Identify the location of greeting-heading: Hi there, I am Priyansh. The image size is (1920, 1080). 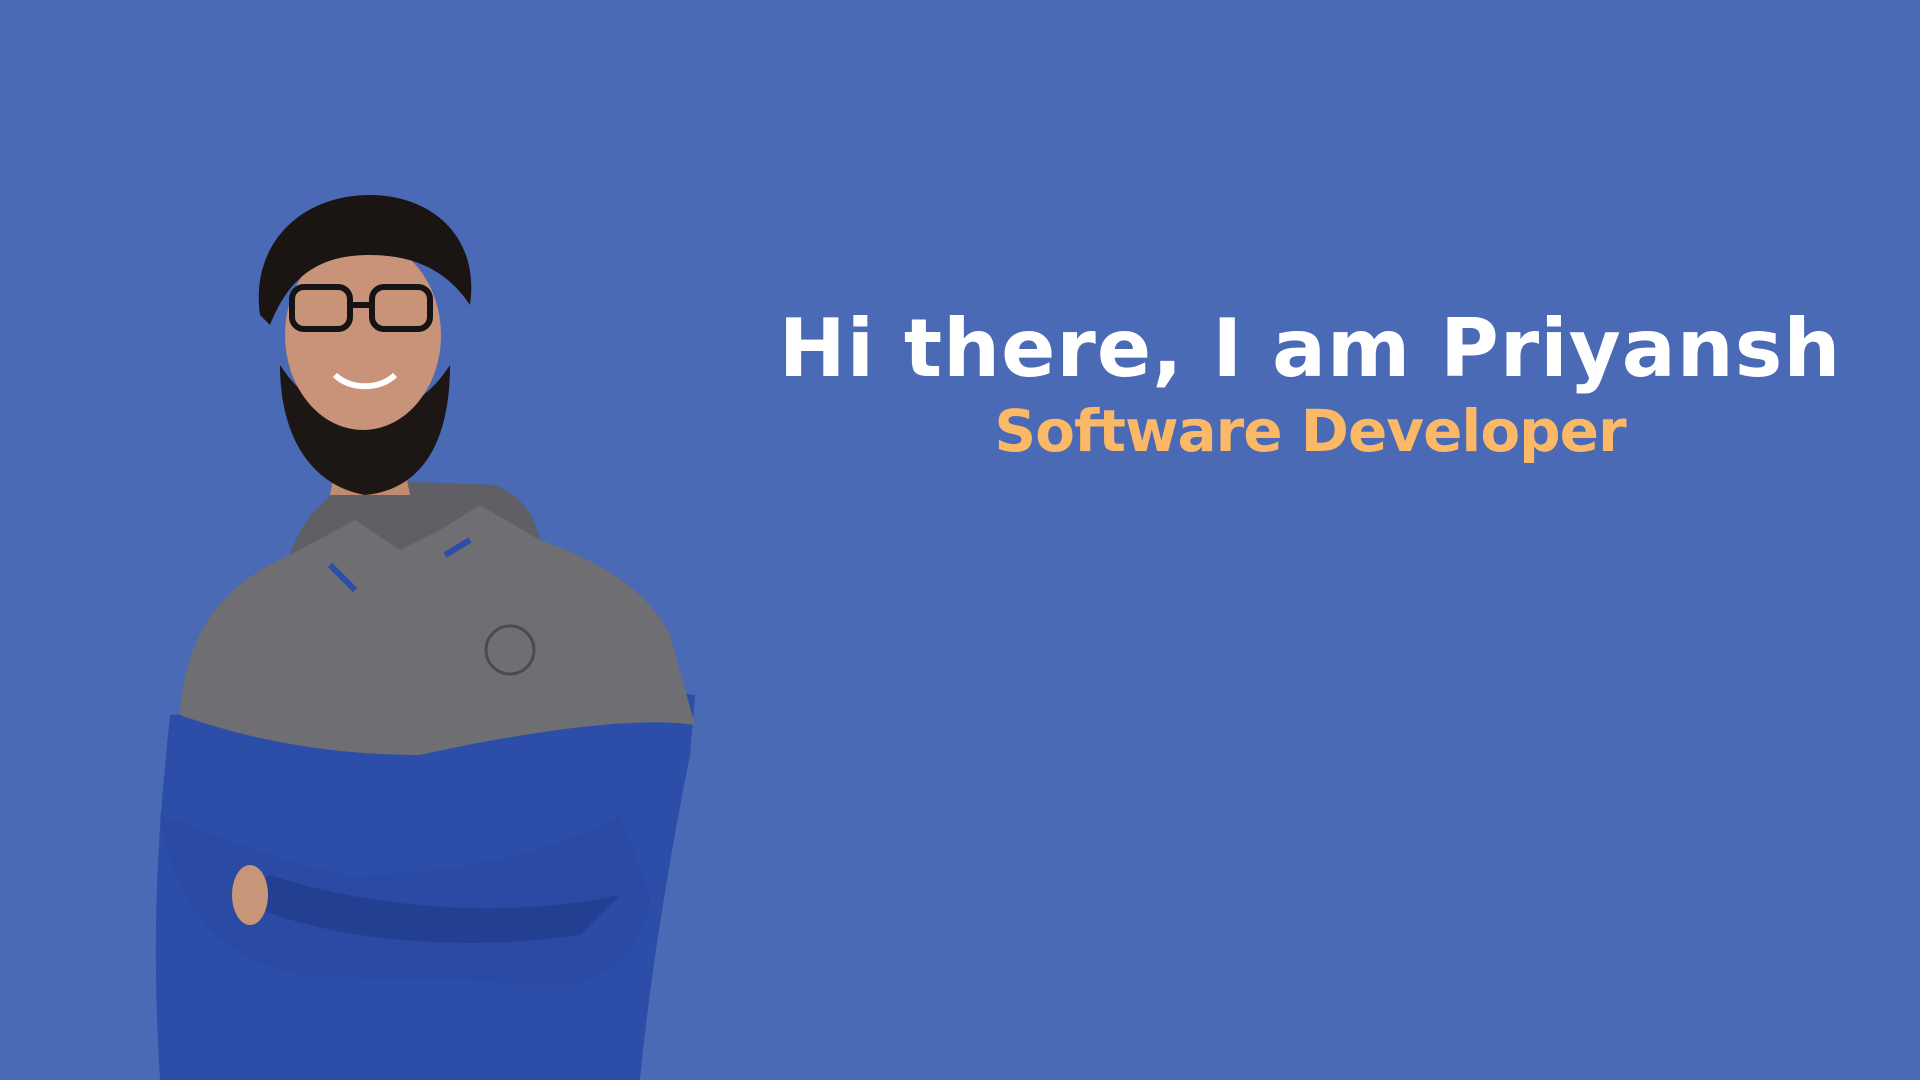
(1310, 348).